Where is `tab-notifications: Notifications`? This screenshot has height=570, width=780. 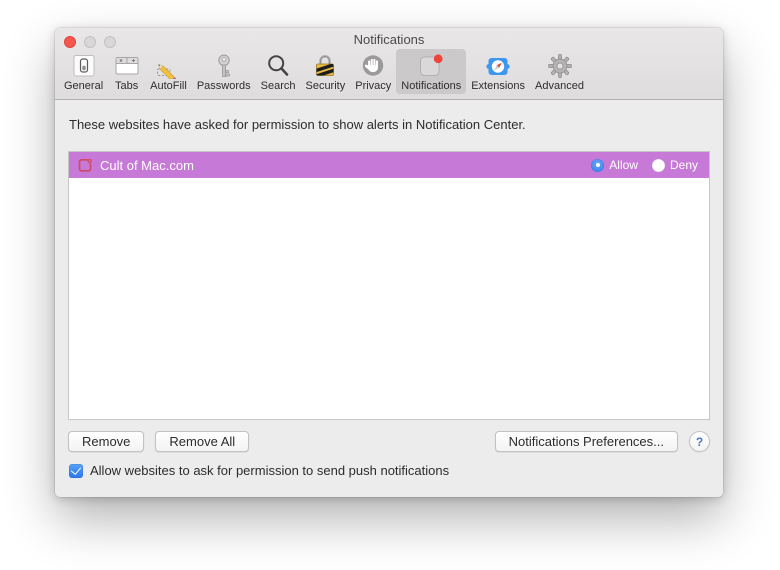 tab-notifications: Notifications is located at coordinates (431, 71).